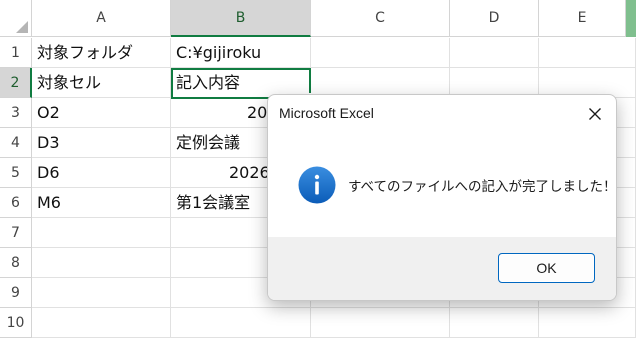 This screenshot has width=636, height=338. I want to click on row-header-8: 8, so click(16, 263).